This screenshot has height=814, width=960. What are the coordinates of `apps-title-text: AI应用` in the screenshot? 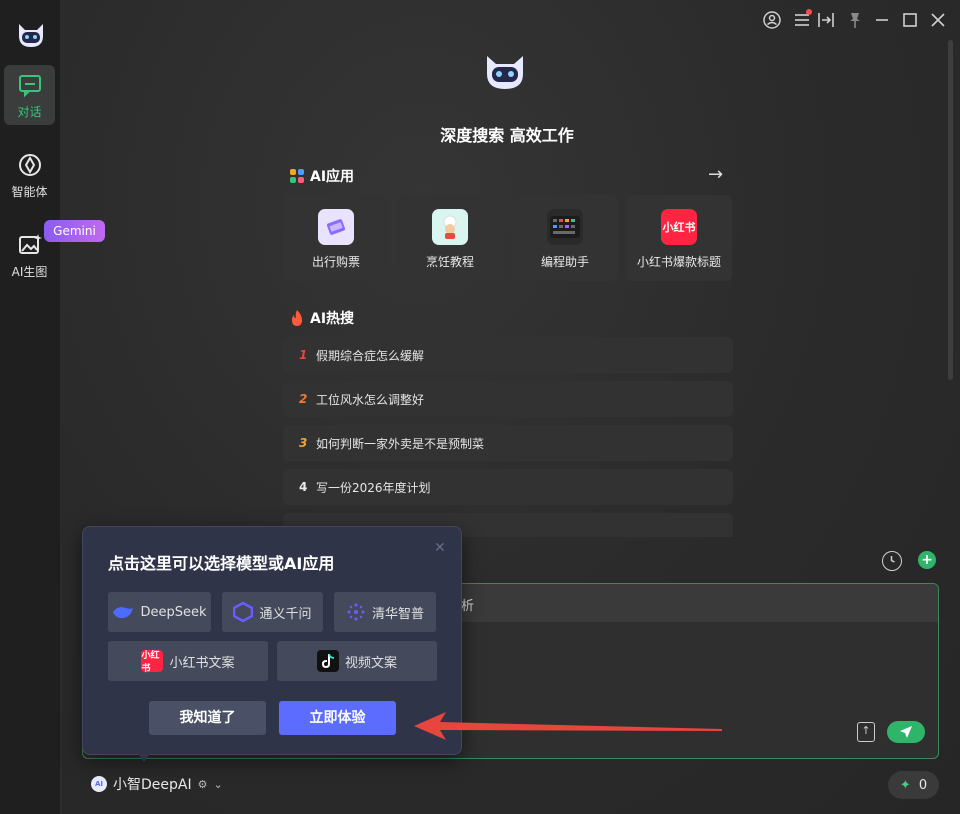 It's located at (332, 177).